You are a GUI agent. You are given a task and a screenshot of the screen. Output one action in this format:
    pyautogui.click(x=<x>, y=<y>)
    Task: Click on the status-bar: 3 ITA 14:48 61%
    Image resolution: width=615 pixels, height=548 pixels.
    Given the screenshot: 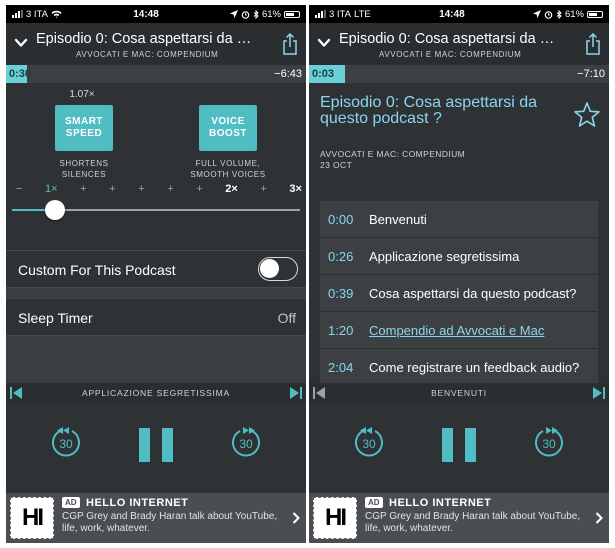 What is the action you would take?
    pyautogui.click(x=156, y=14)
    